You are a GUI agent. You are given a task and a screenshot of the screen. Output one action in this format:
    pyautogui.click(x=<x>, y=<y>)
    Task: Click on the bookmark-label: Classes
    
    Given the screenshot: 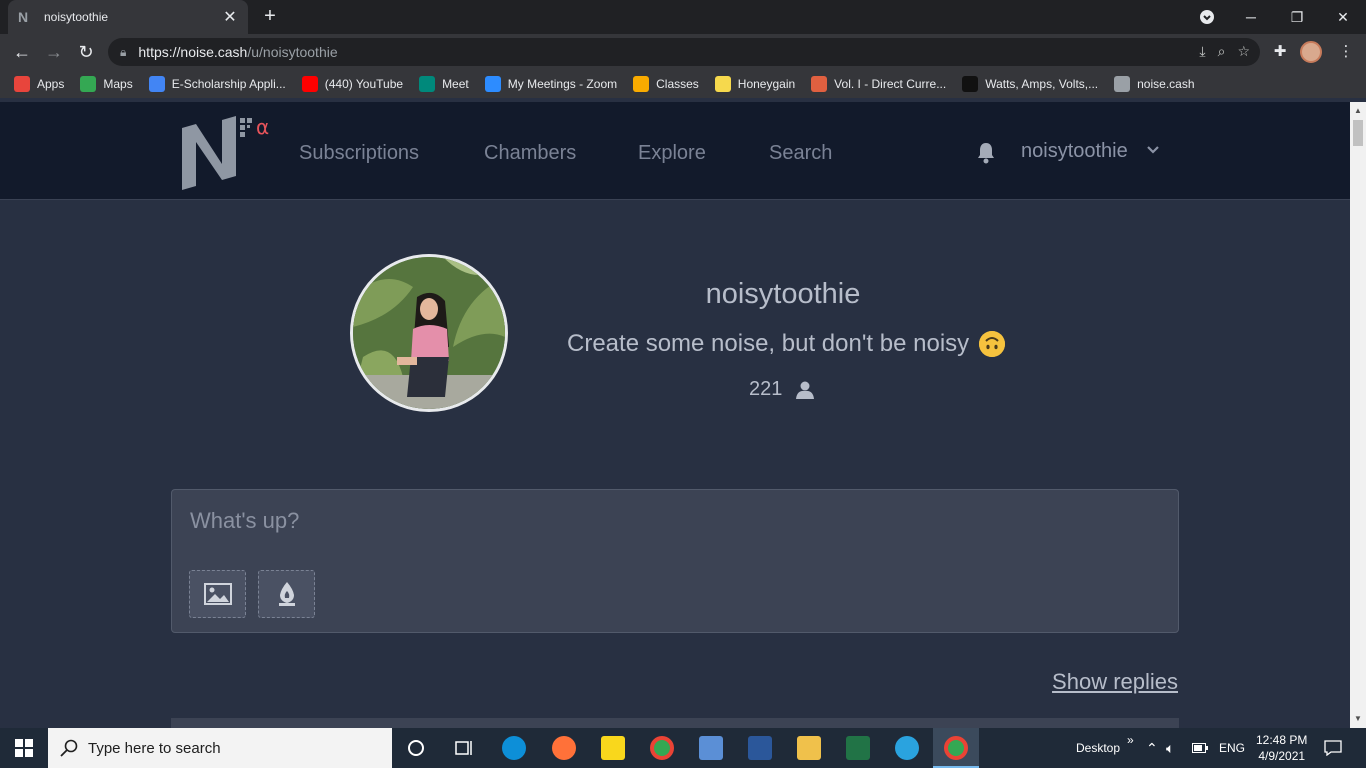 What is the action you would take?
    pyautogui.click(x=677, y=84)
    